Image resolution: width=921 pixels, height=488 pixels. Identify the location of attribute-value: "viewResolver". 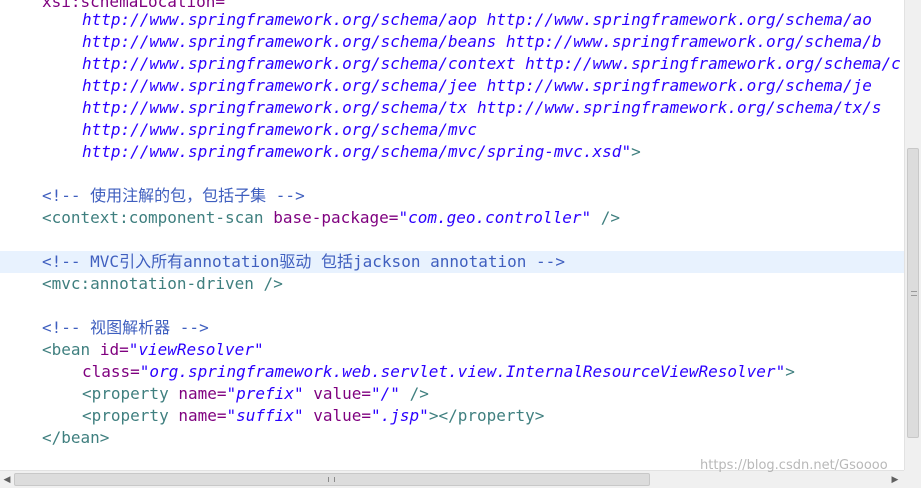
(196, 349).